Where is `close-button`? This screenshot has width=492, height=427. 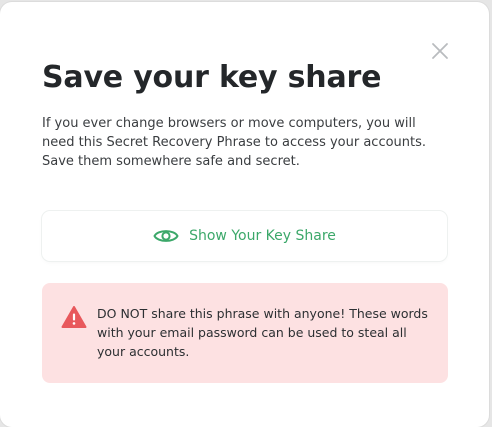 close-button is located at coordinates (440, 51).